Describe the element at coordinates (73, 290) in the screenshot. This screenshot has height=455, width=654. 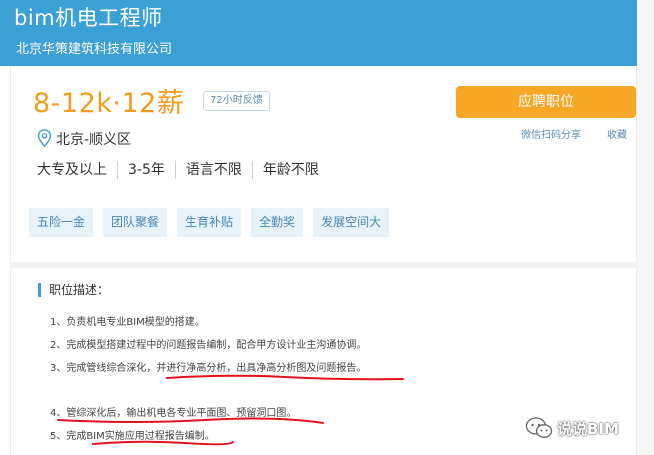
I see `description-title: 职位描述：` at that location.